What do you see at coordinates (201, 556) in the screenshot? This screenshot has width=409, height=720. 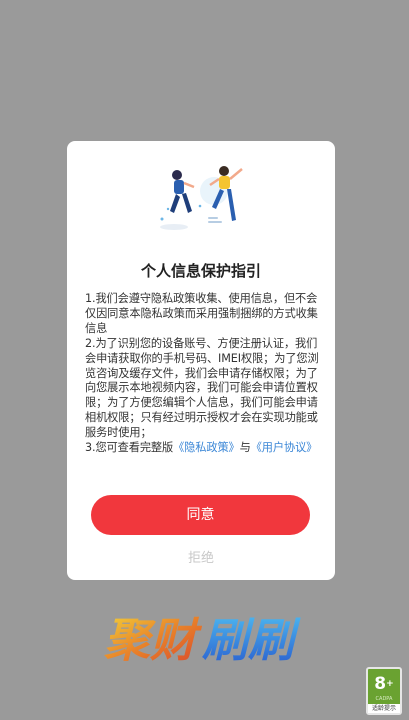 I see `reject-button: 拒绝` at bounding box center [201, 556].